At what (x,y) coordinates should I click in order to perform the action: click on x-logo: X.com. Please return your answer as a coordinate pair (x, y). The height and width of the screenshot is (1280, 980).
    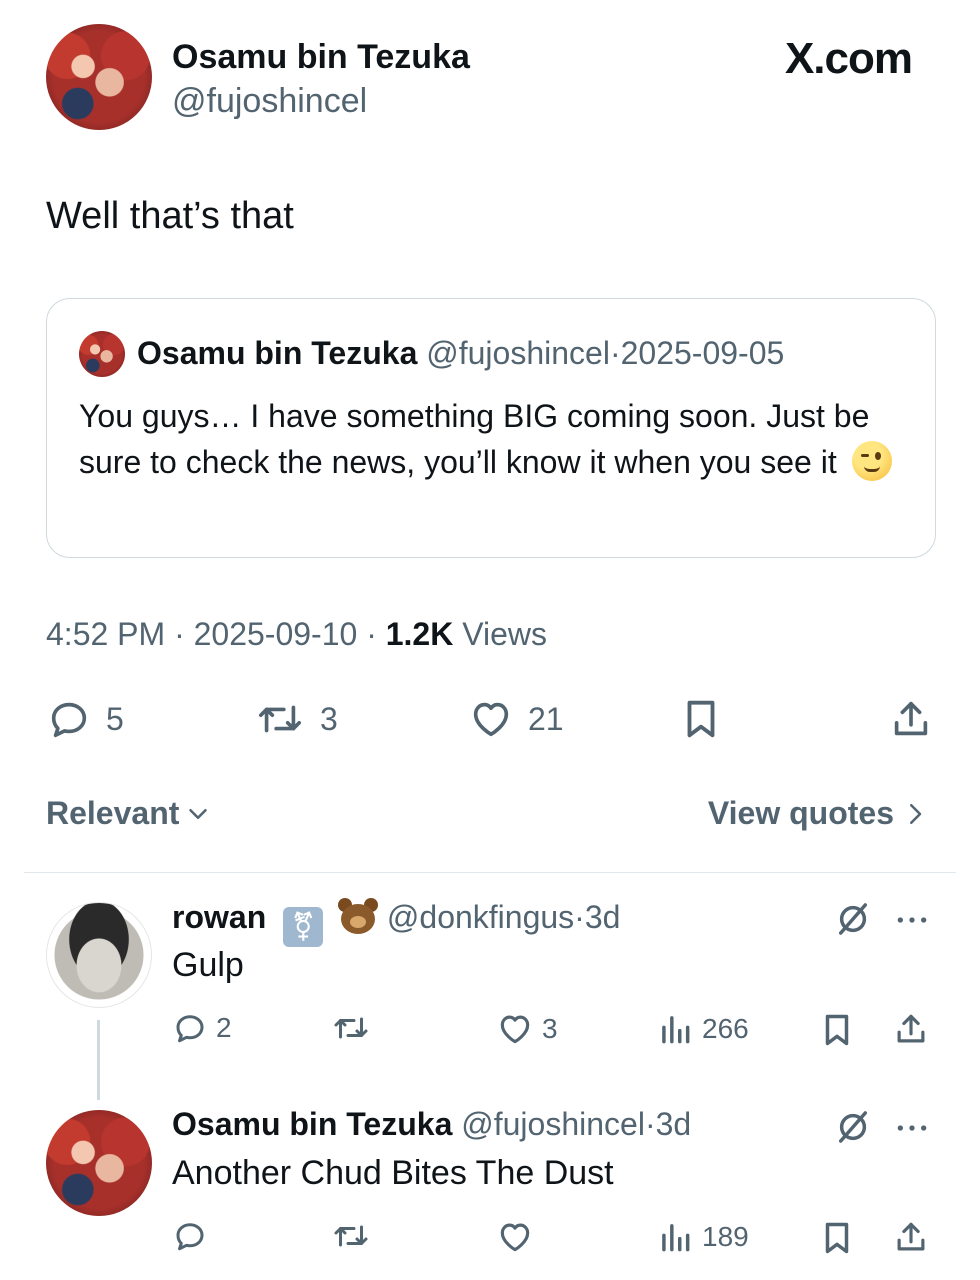
    Looking at the image, I should click on (848, 58).